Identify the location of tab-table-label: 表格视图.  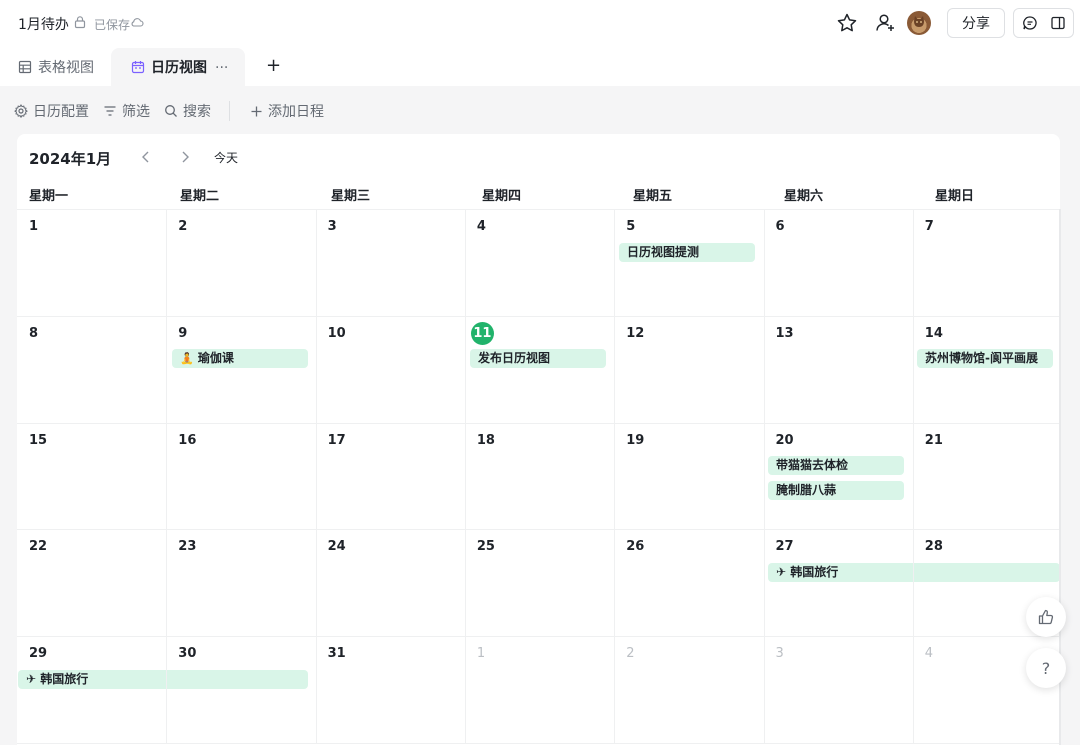
(66, 68).